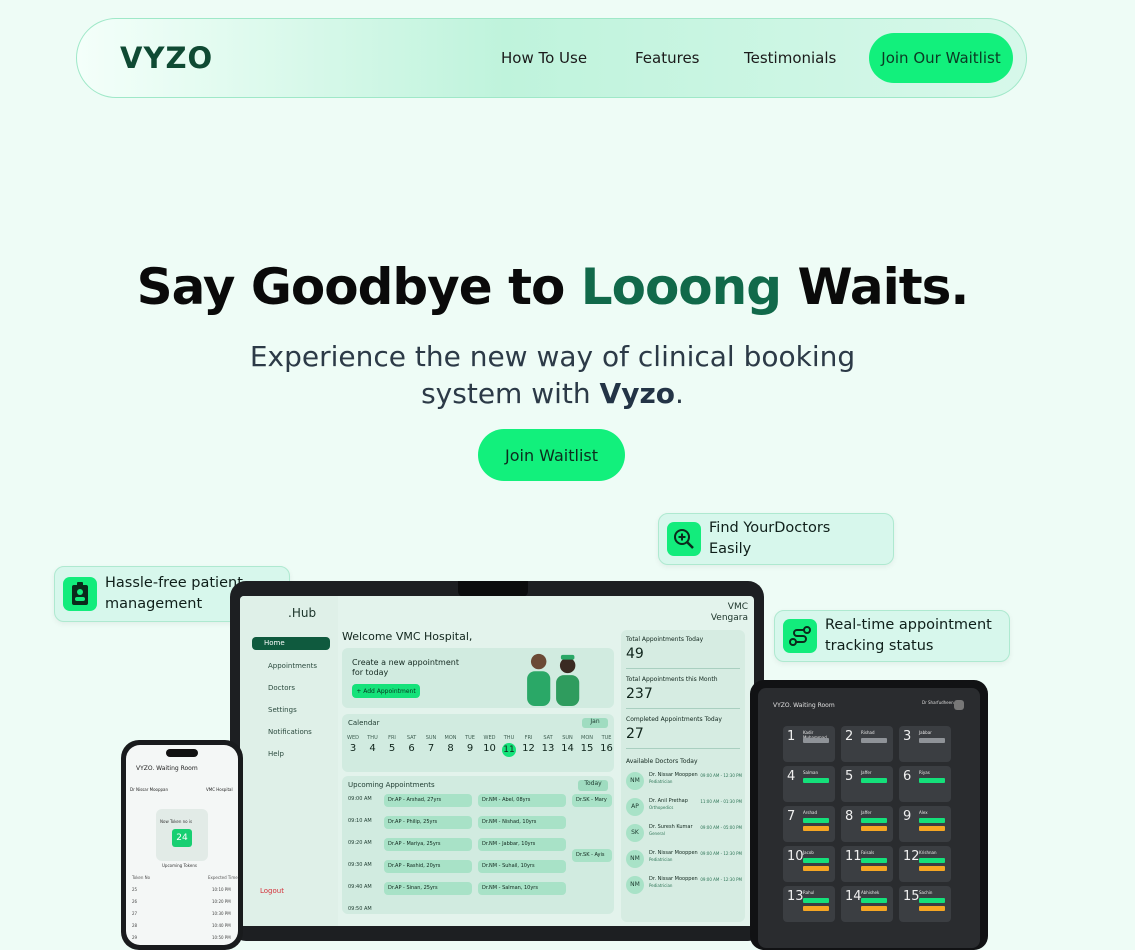 The image size is (1135, 950). What do you see at coordinates (522, 866) in the screenshot?
I see `appointment-chip: Dr.NM - Suhail, 10yrs` at bounding box center [522, 866].